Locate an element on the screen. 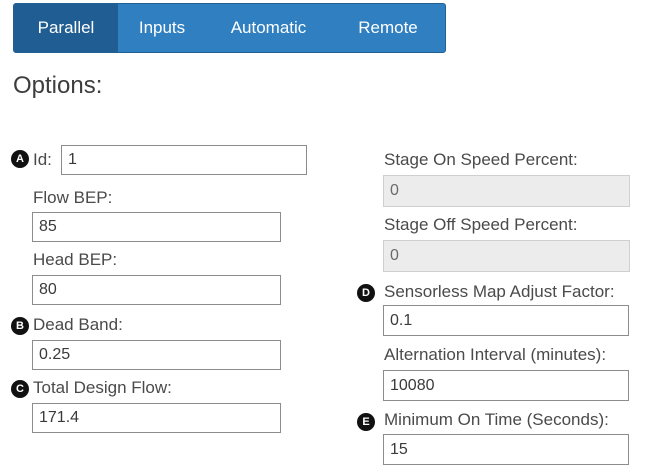  alternation-input is located at coordinates (506, 385).